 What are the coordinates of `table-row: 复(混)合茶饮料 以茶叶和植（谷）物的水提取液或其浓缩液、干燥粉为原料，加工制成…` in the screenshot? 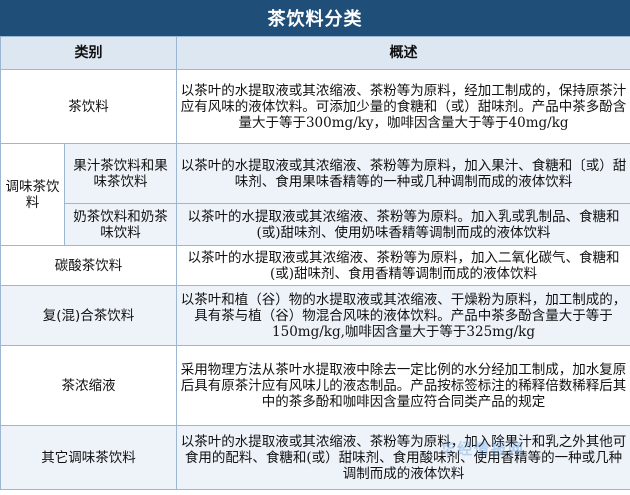 It's located at (315, 315).